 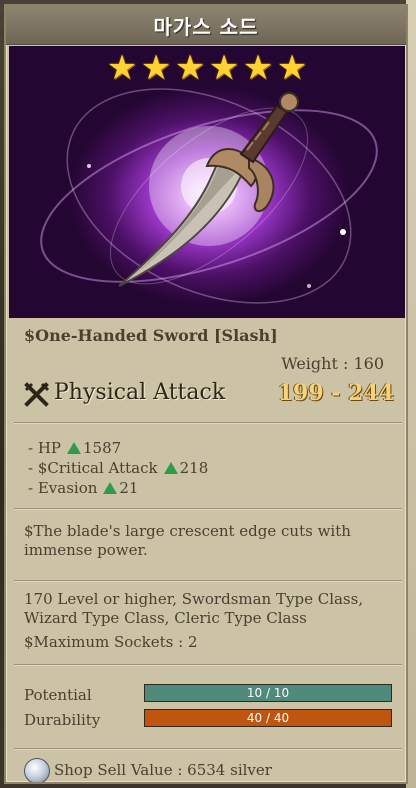 What do you see at coordinates (37, 770) in the screenshot?
I see `silver-coin-icon` at bounding box center [37, 770].